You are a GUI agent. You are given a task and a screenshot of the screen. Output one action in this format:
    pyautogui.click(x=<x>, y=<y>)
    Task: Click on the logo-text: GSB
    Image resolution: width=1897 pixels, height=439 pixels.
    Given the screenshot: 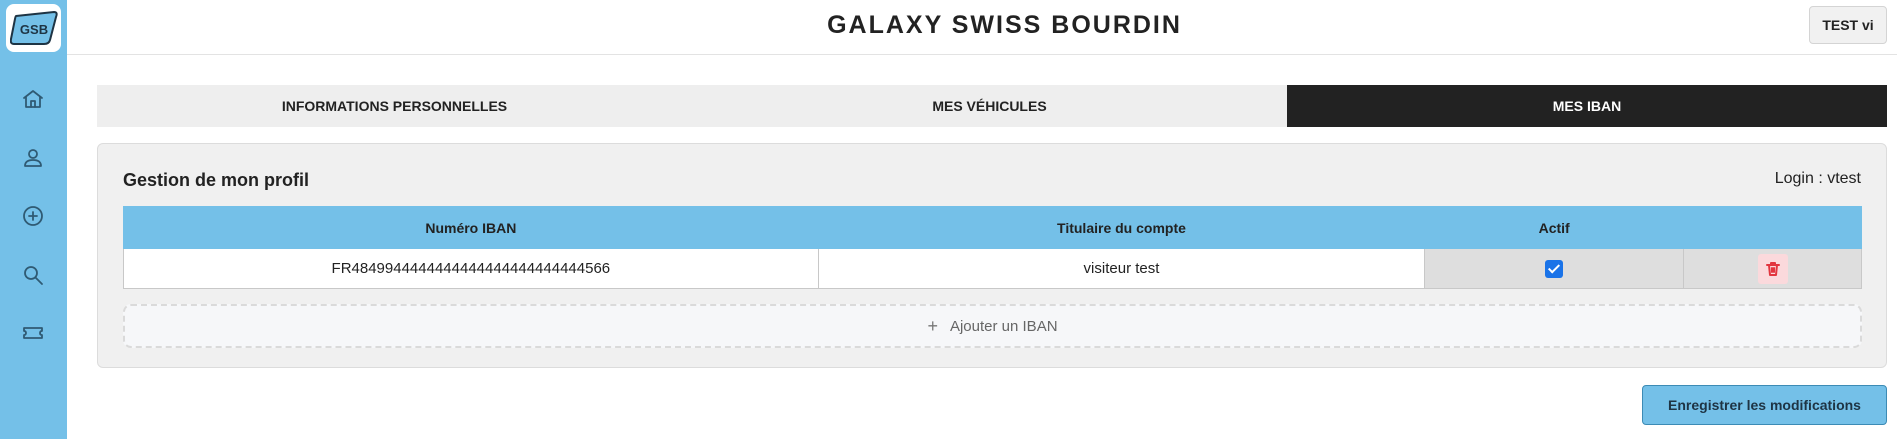 What is the action you would take?
    pyautogui.click(x=33, y=29)
    